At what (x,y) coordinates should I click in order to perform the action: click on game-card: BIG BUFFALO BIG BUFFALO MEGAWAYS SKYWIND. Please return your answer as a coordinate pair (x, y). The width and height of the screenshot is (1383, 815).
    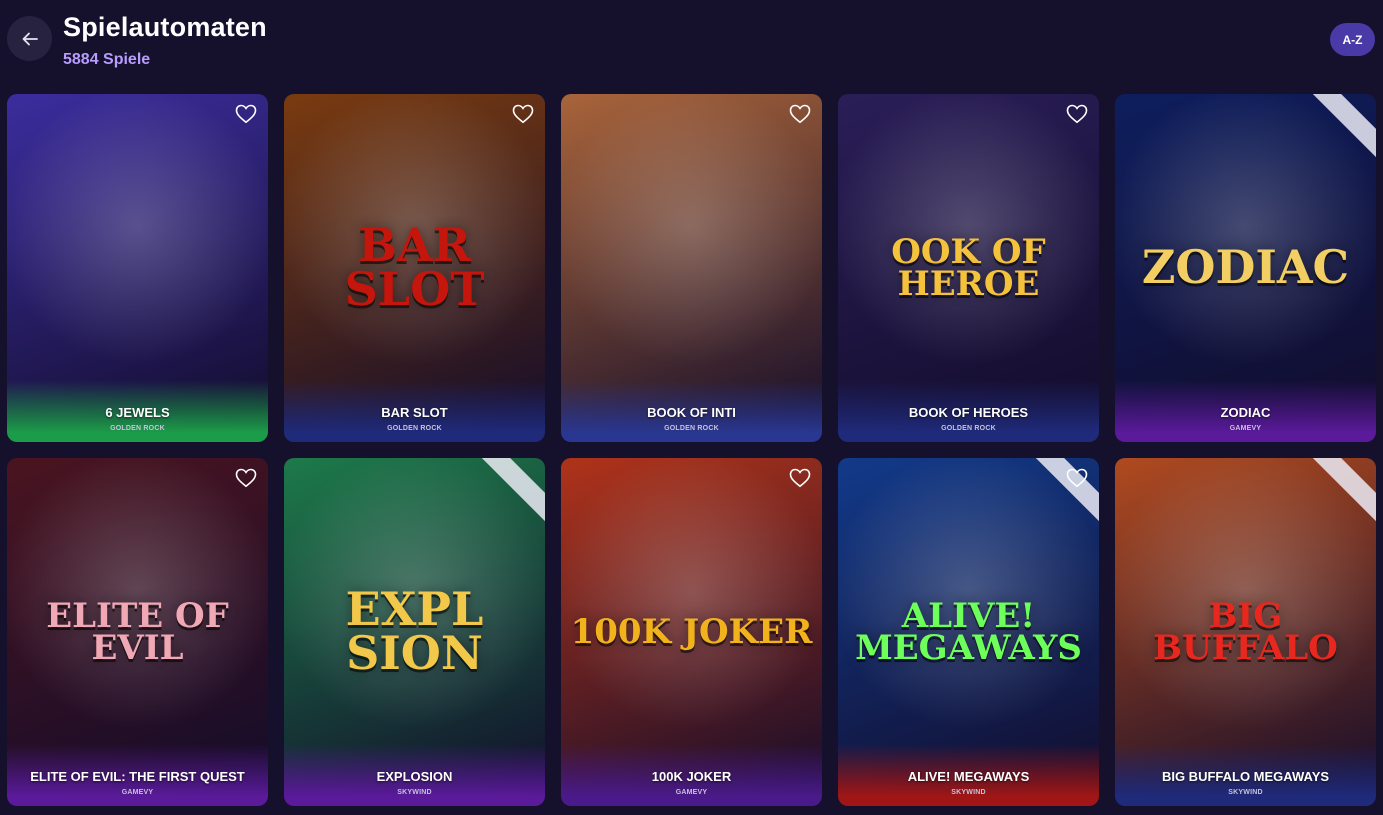
    Looking at the image, I should click on (1245, 632).